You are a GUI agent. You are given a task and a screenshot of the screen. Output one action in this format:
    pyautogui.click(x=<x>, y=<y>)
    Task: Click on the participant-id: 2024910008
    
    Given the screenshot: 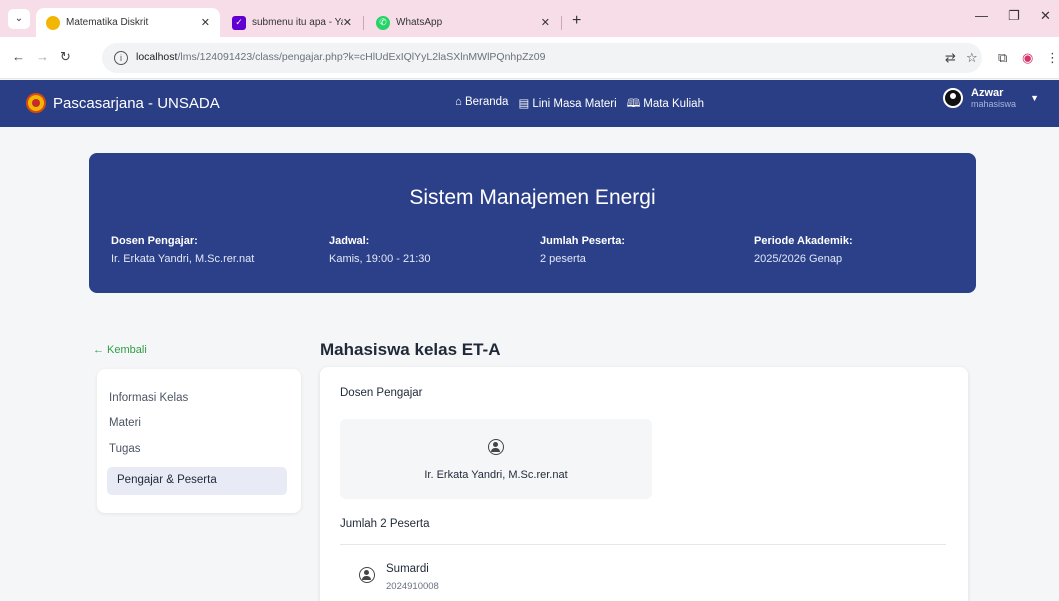 What is the action you would take?
    pyautogui.click(x=412, y=586)
    